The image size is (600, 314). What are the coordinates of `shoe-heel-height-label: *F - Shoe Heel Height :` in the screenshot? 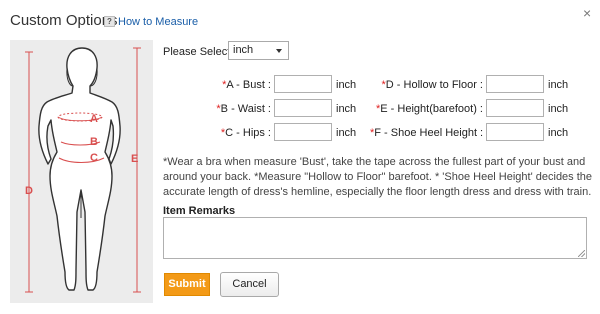 It's located at (427, 133).